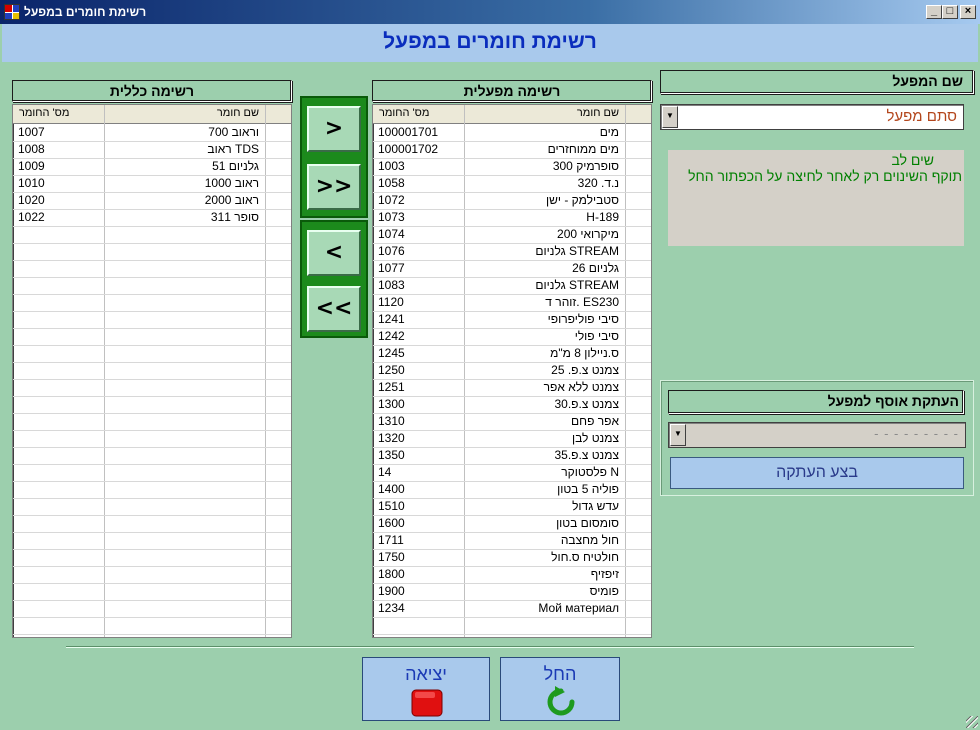 The width and height of the screenshot is (980, 730). What do you see at coordinates (604, 574) in the screenshot?
I see `material-name: זיפזיף` at bounding box center [604, 574].